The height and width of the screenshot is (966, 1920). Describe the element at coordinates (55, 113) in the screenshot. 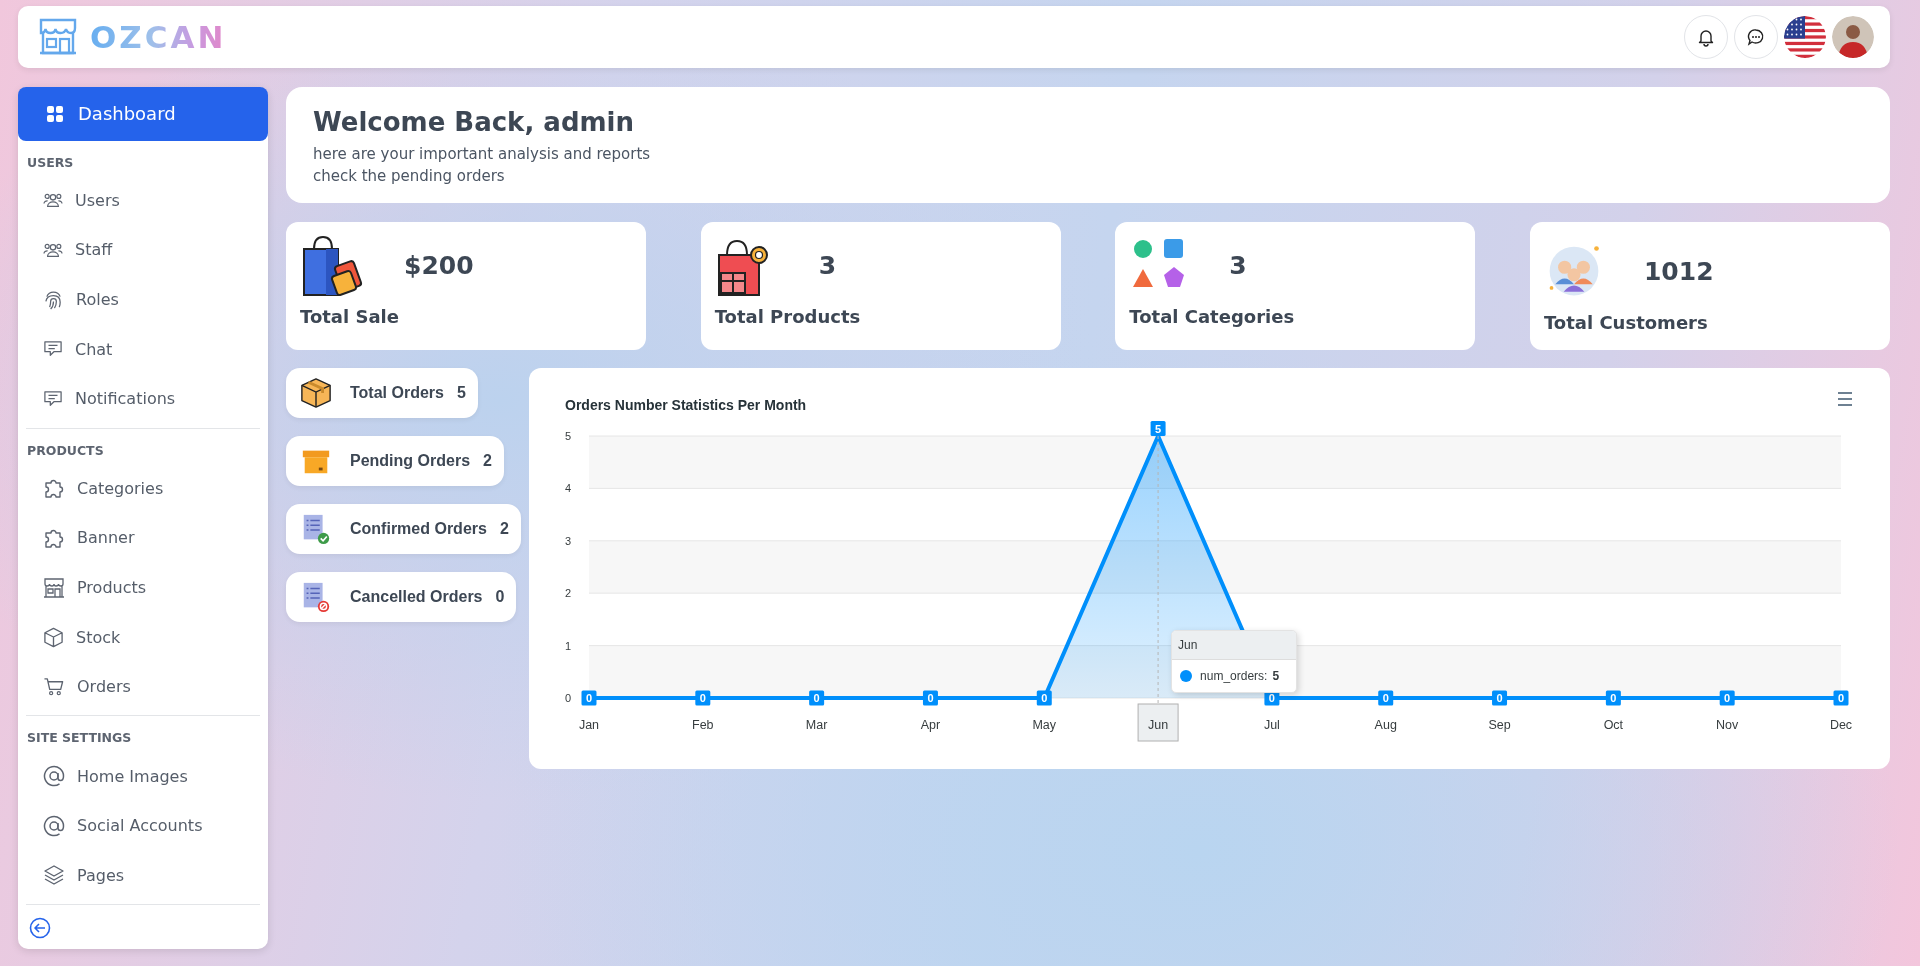

I see `grid-icon` at that location.